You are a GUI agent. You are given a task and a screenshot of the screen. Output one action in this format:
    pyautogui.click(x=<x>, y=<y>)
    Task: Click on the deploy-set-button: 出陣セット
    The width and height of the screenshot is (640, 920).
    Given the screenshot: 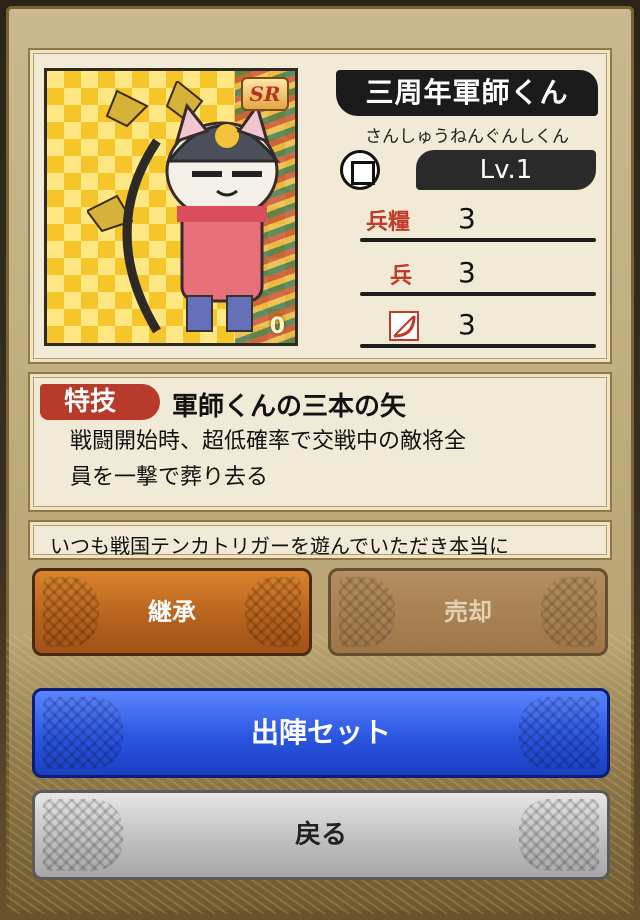 What is the action you would take?
    pyautogui.click(x=321, y=733)
    